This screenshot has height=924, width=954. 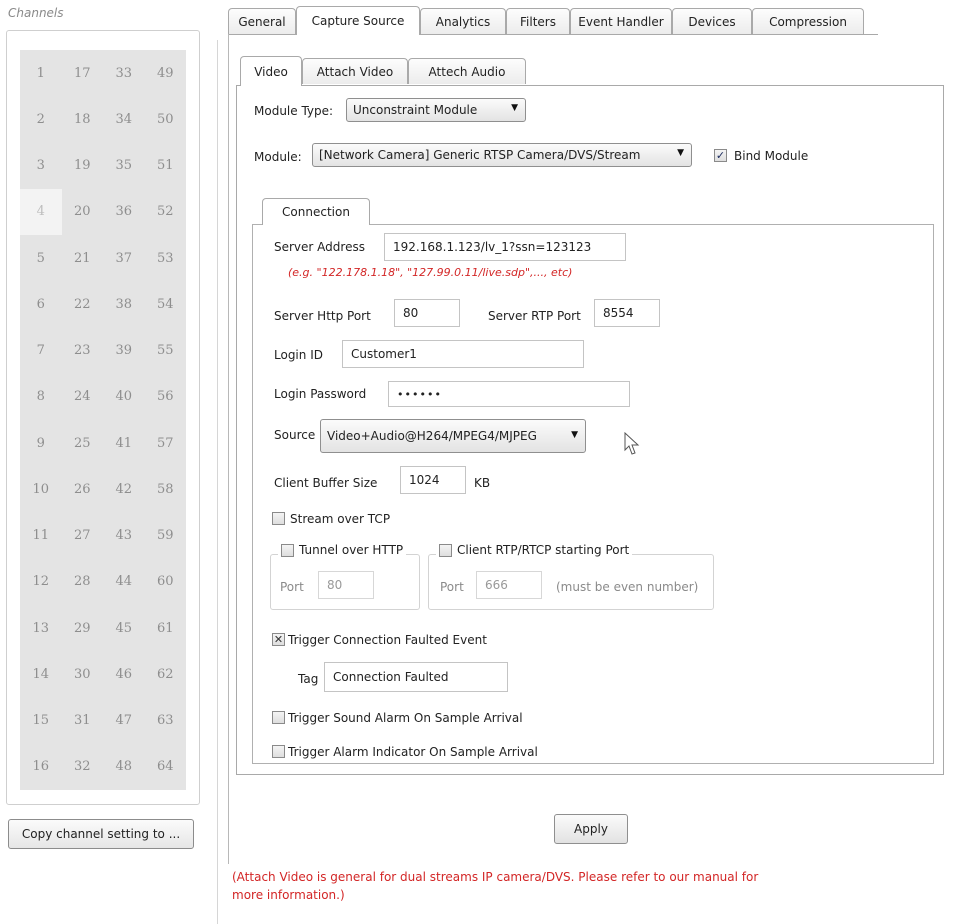 I want to click on channel-cell: 33, so click(x=124, y=73).